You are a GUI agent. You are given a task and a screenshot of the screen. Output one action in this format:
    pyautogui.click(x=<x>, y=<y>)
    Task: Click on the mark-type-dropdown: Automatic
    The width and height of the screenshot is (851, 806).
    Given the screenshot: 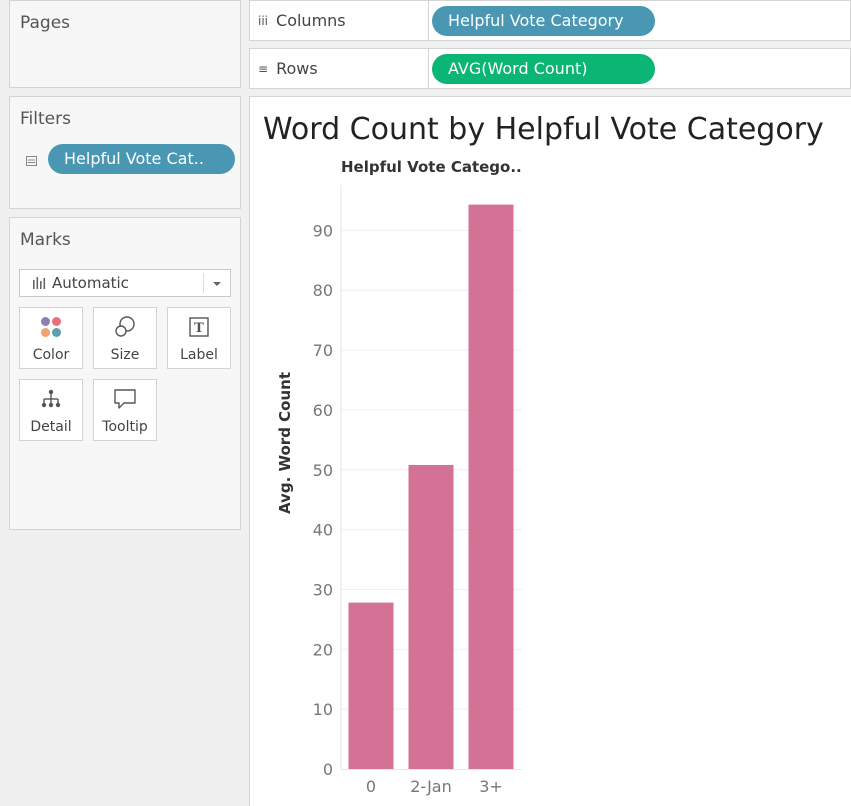 What is the action you would take?
    pyautogui.click(x=125, y=283)
    